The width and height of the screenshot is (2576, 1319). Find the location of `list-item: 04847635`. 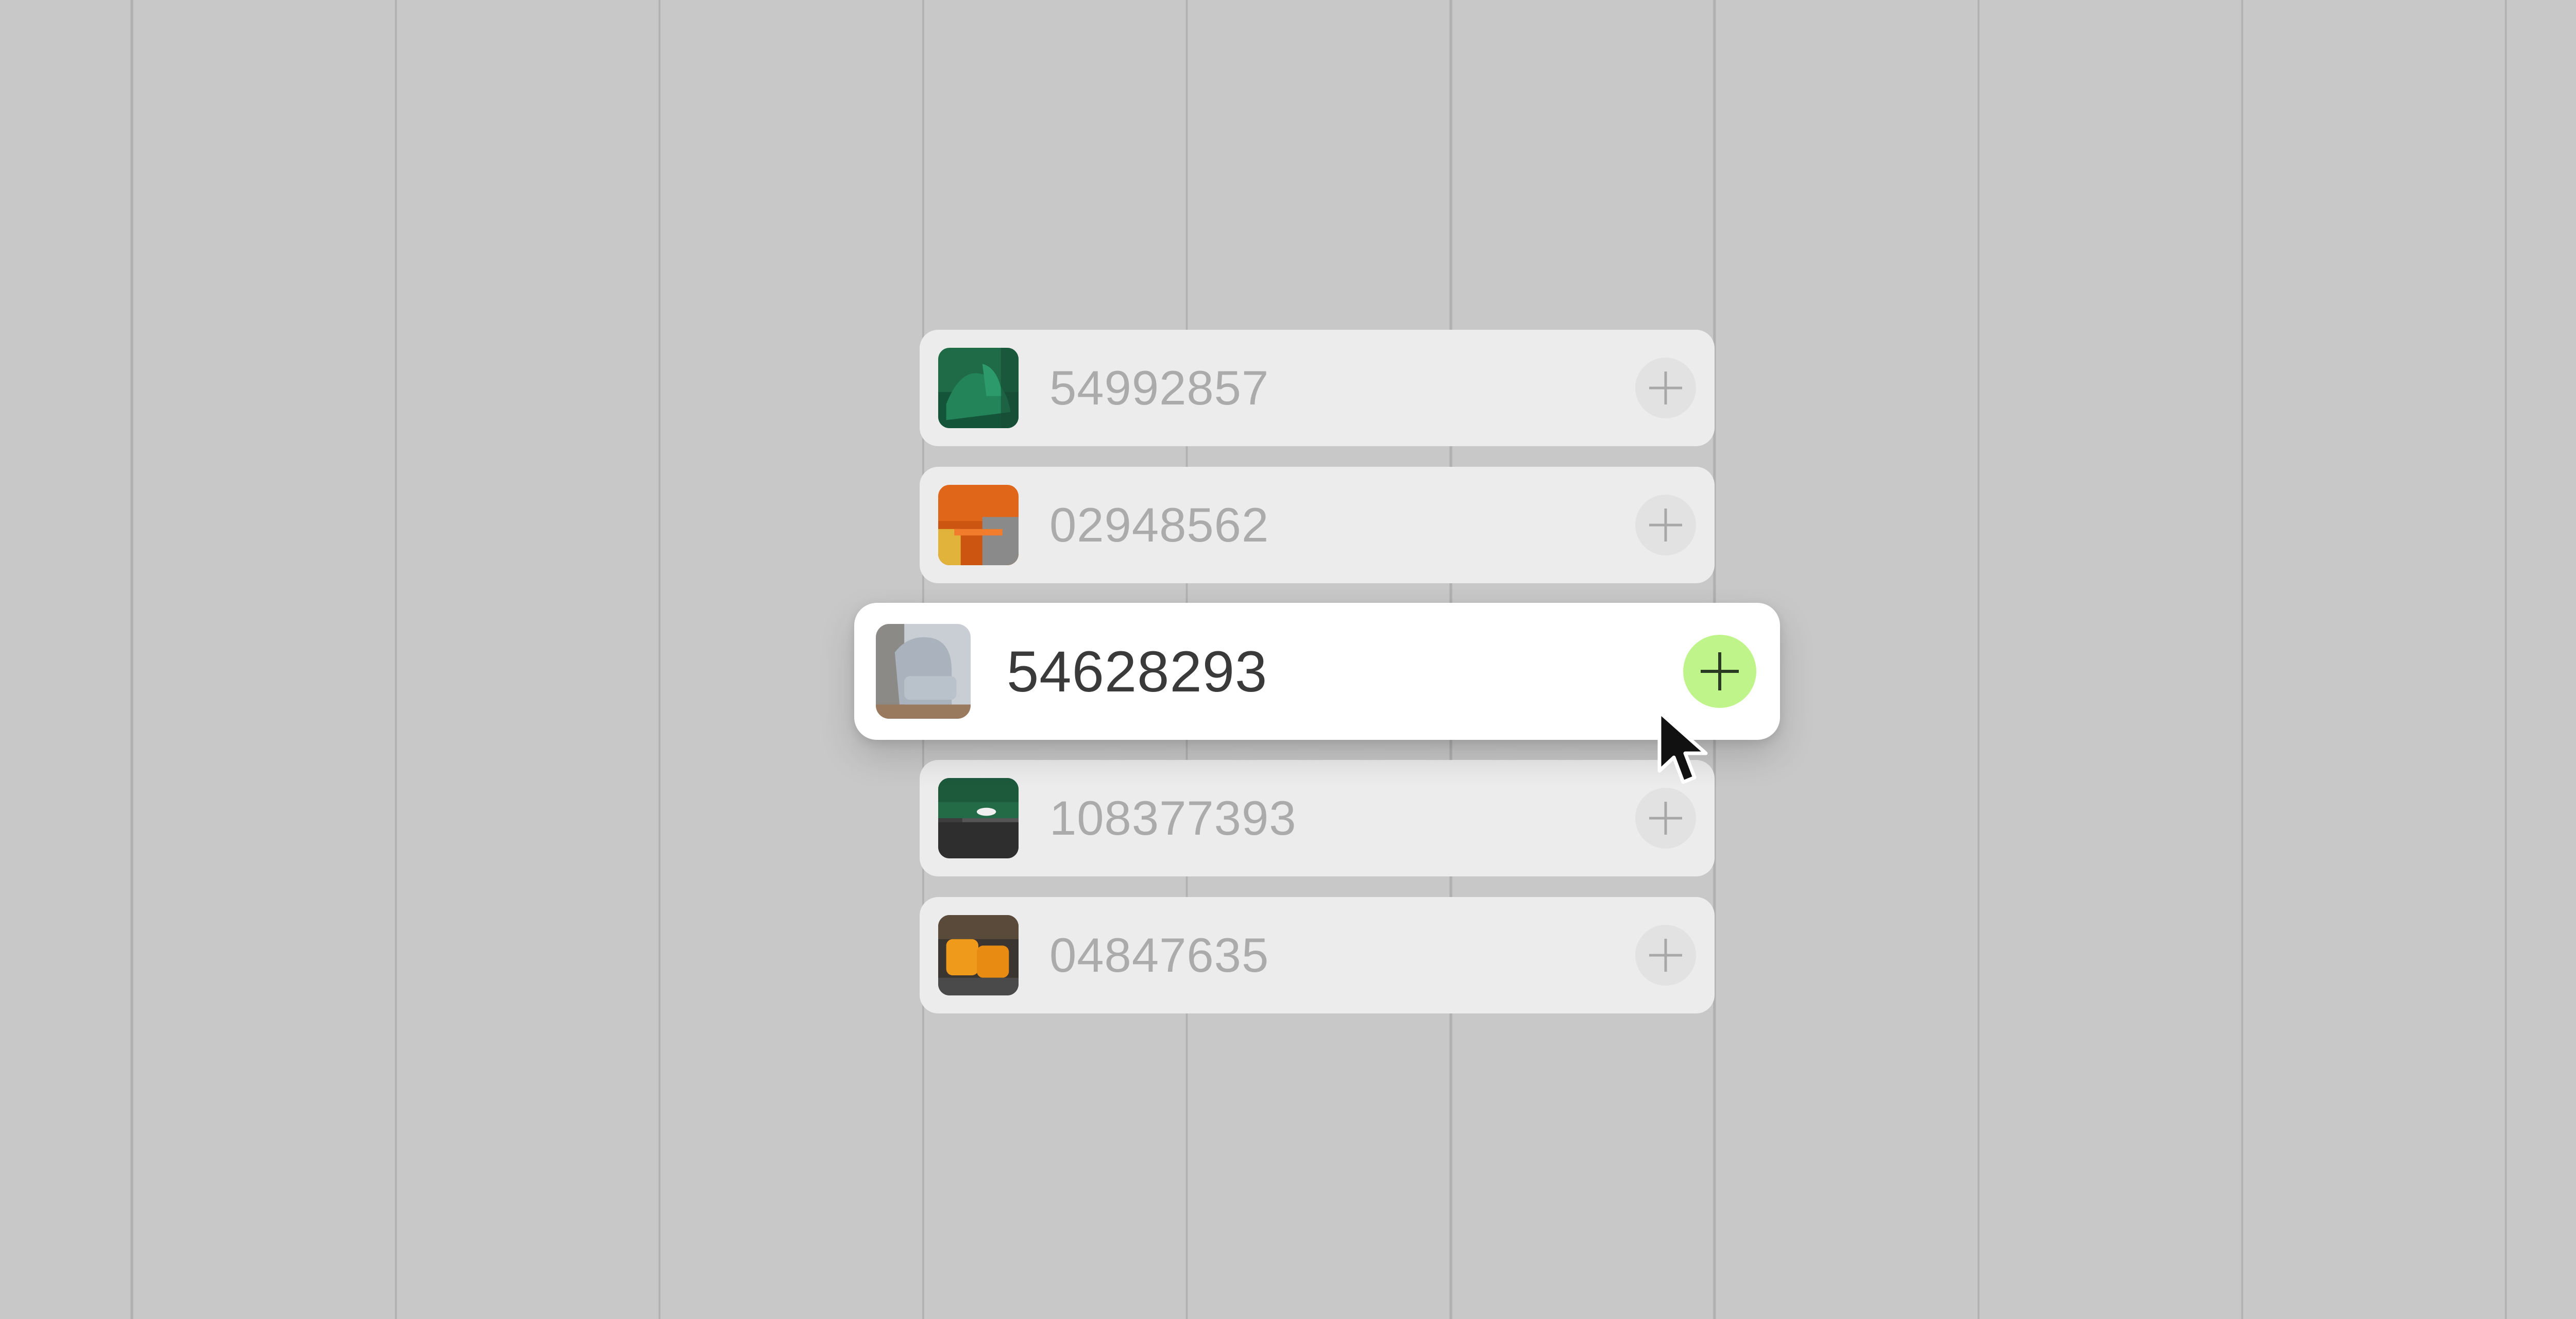

list-item: 04847635 is located at coordinates (1318, 955).